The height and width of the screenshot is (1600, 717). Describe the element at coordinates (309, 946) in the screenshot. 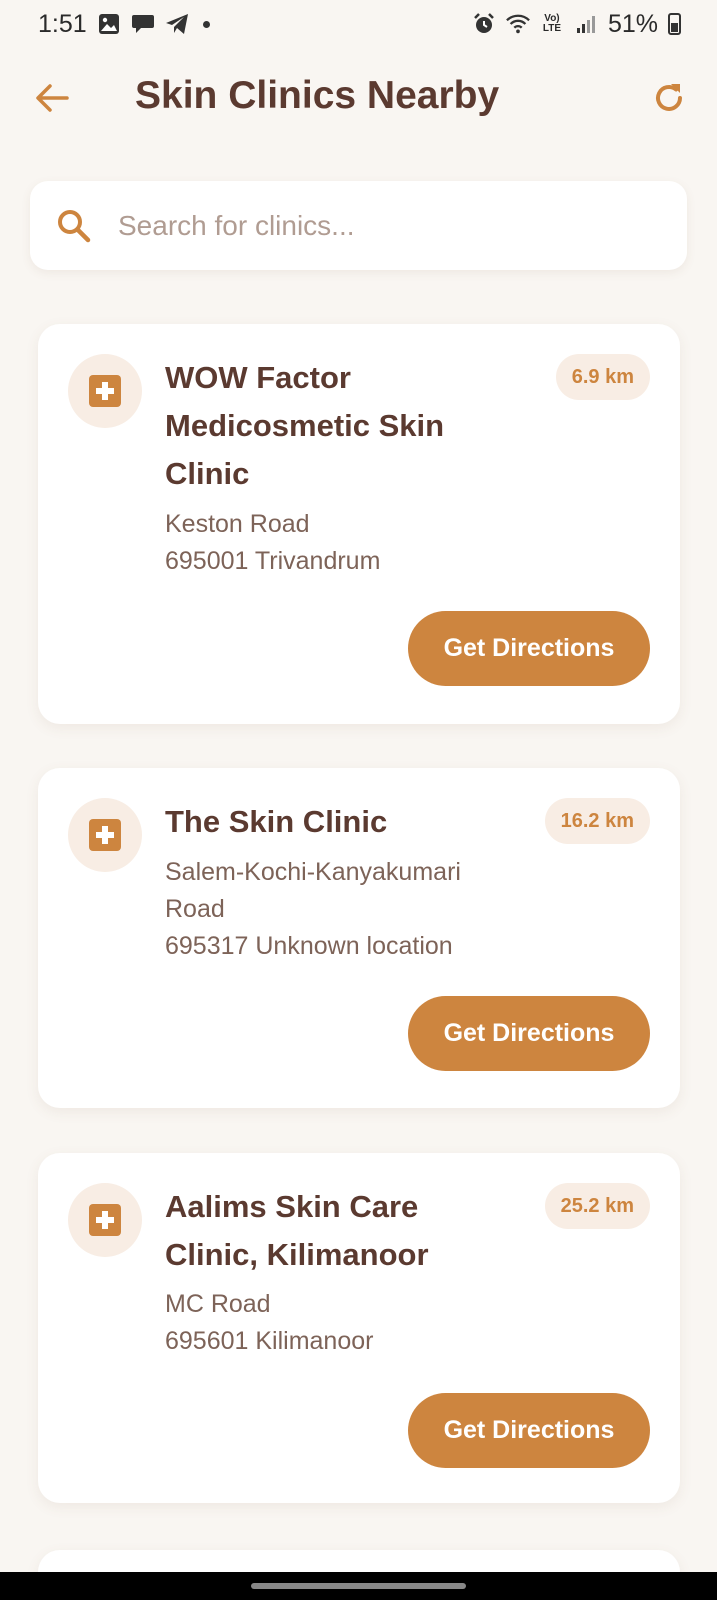

I see `address-line-city: 695317 Unknown location` at that location.